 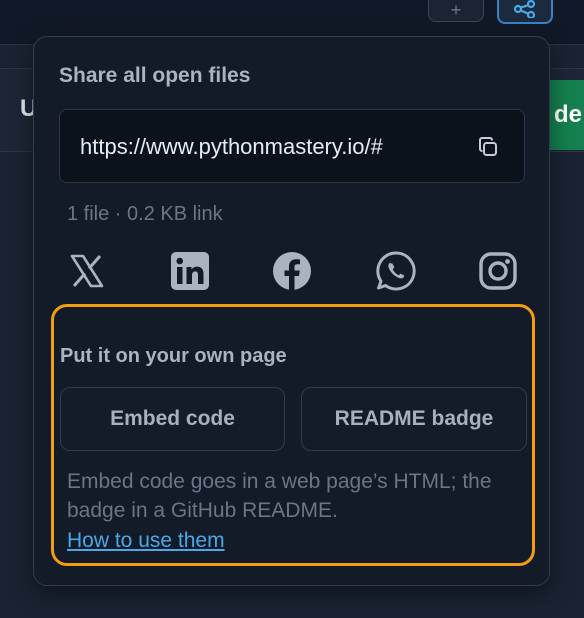 What do you see at coordinates (396, 271) in the screenshot?
I see `whatsapp-icon` at bounding box center [396, 271].